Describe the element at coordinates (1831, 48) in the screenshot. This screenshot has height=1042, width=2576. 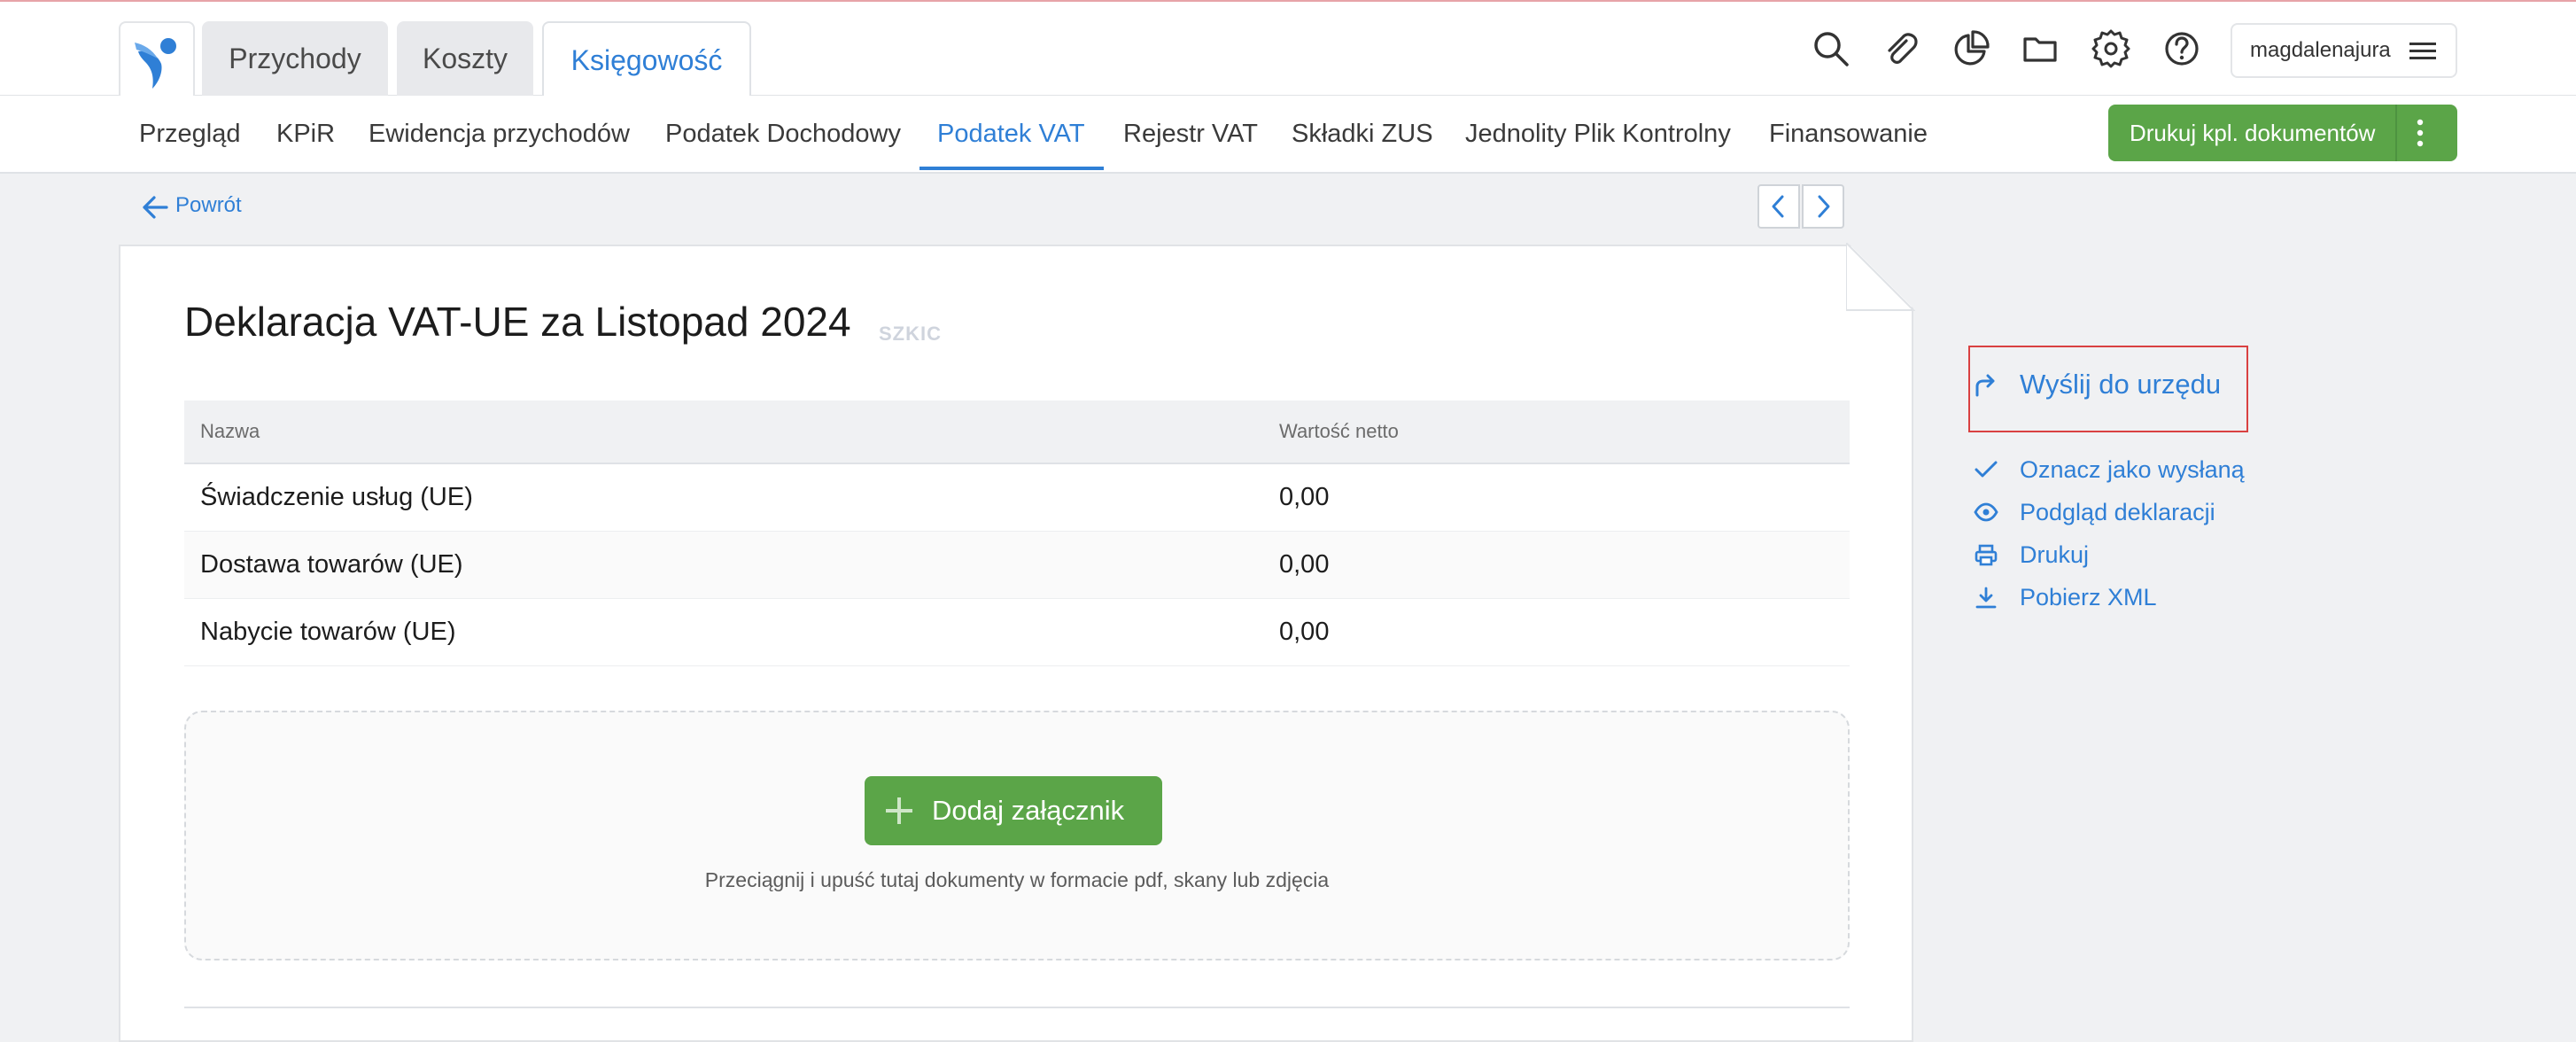
I see `search-icon` at that location.